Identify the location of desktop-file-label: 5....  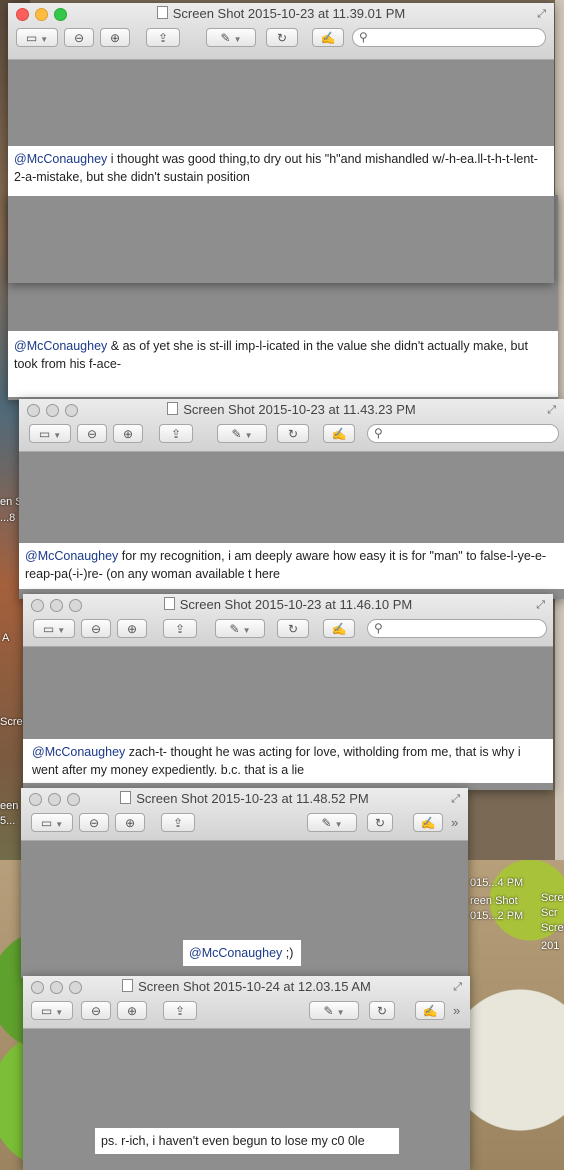
(7, 821).